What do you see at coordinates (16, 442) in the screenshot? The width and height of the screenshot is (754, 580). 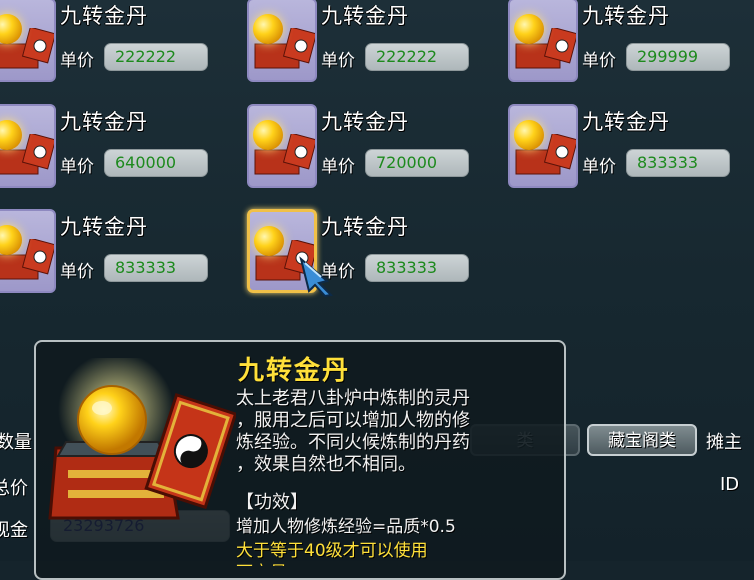 I see `quantity-label: 数量` at bounding box center [16, 442].